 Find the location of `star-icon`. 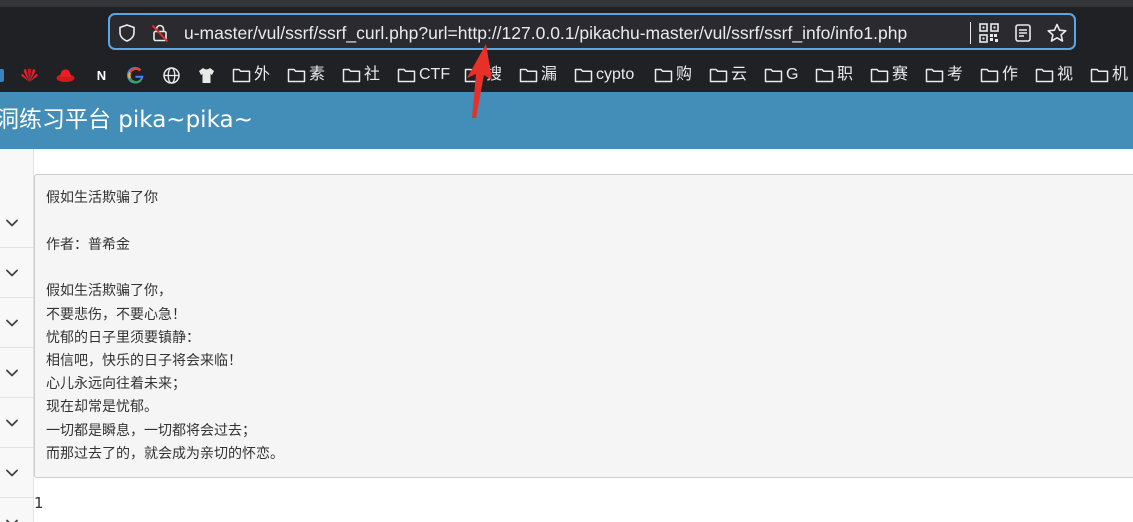

star-icon is located at coordinates (1057, 33).